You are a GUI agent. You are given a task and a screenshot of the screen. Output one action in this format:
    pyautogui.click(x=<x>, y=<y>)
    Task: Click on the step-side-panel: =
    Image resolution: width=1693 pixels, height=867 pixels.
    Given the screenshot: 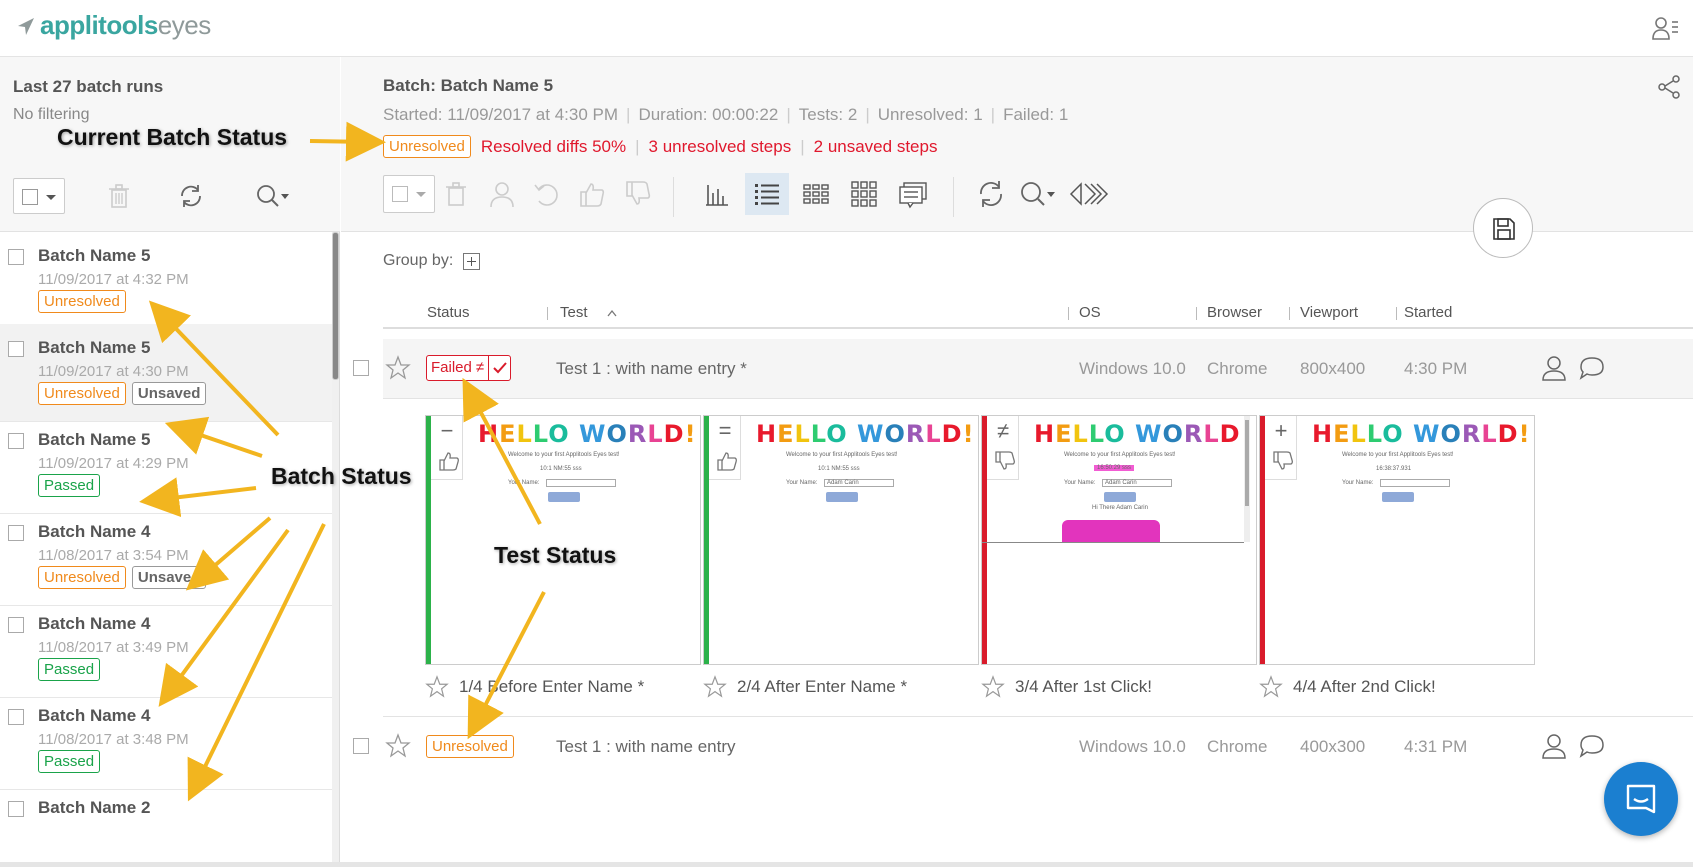 What is the action you would take?
    pyautogui.click(x=725, y=448)
    